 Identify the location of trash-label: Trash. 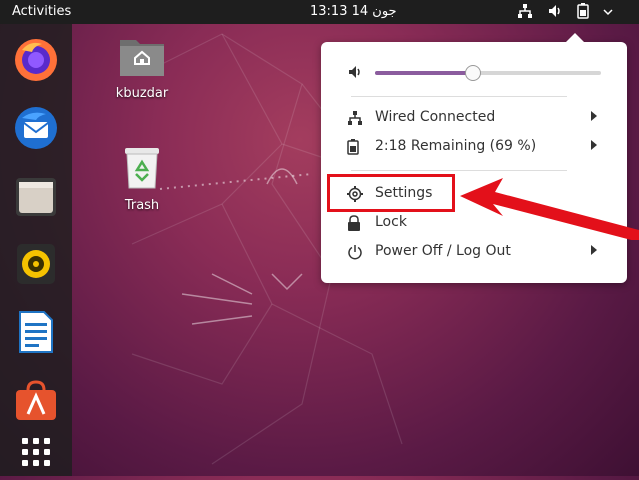
(142, 205).